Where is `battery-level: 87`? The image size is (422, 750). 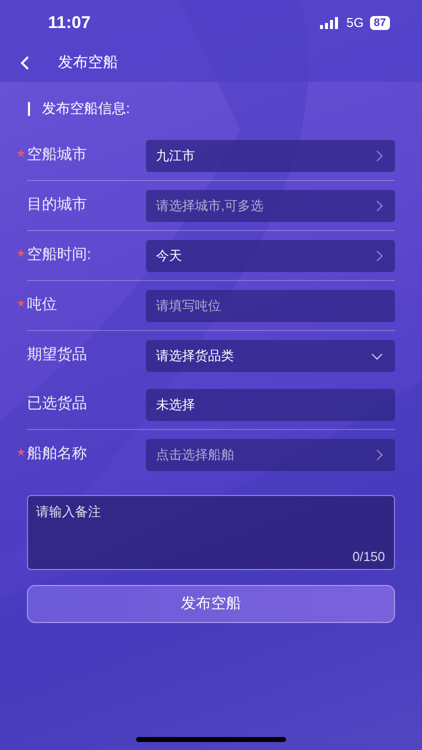 battery-level: 87 is located at coordinates (380, 23).